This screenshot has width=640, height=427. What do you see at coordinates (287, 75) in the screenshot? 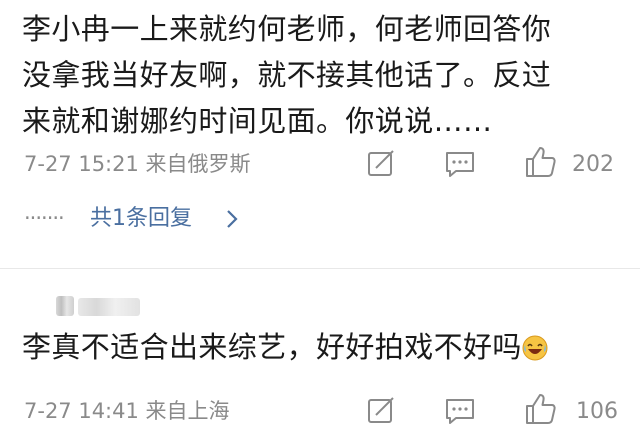
I see `comment-1-line-2: 没拿我当好友啊，就不接其他话了。反过` at bounding box center [287, 75].